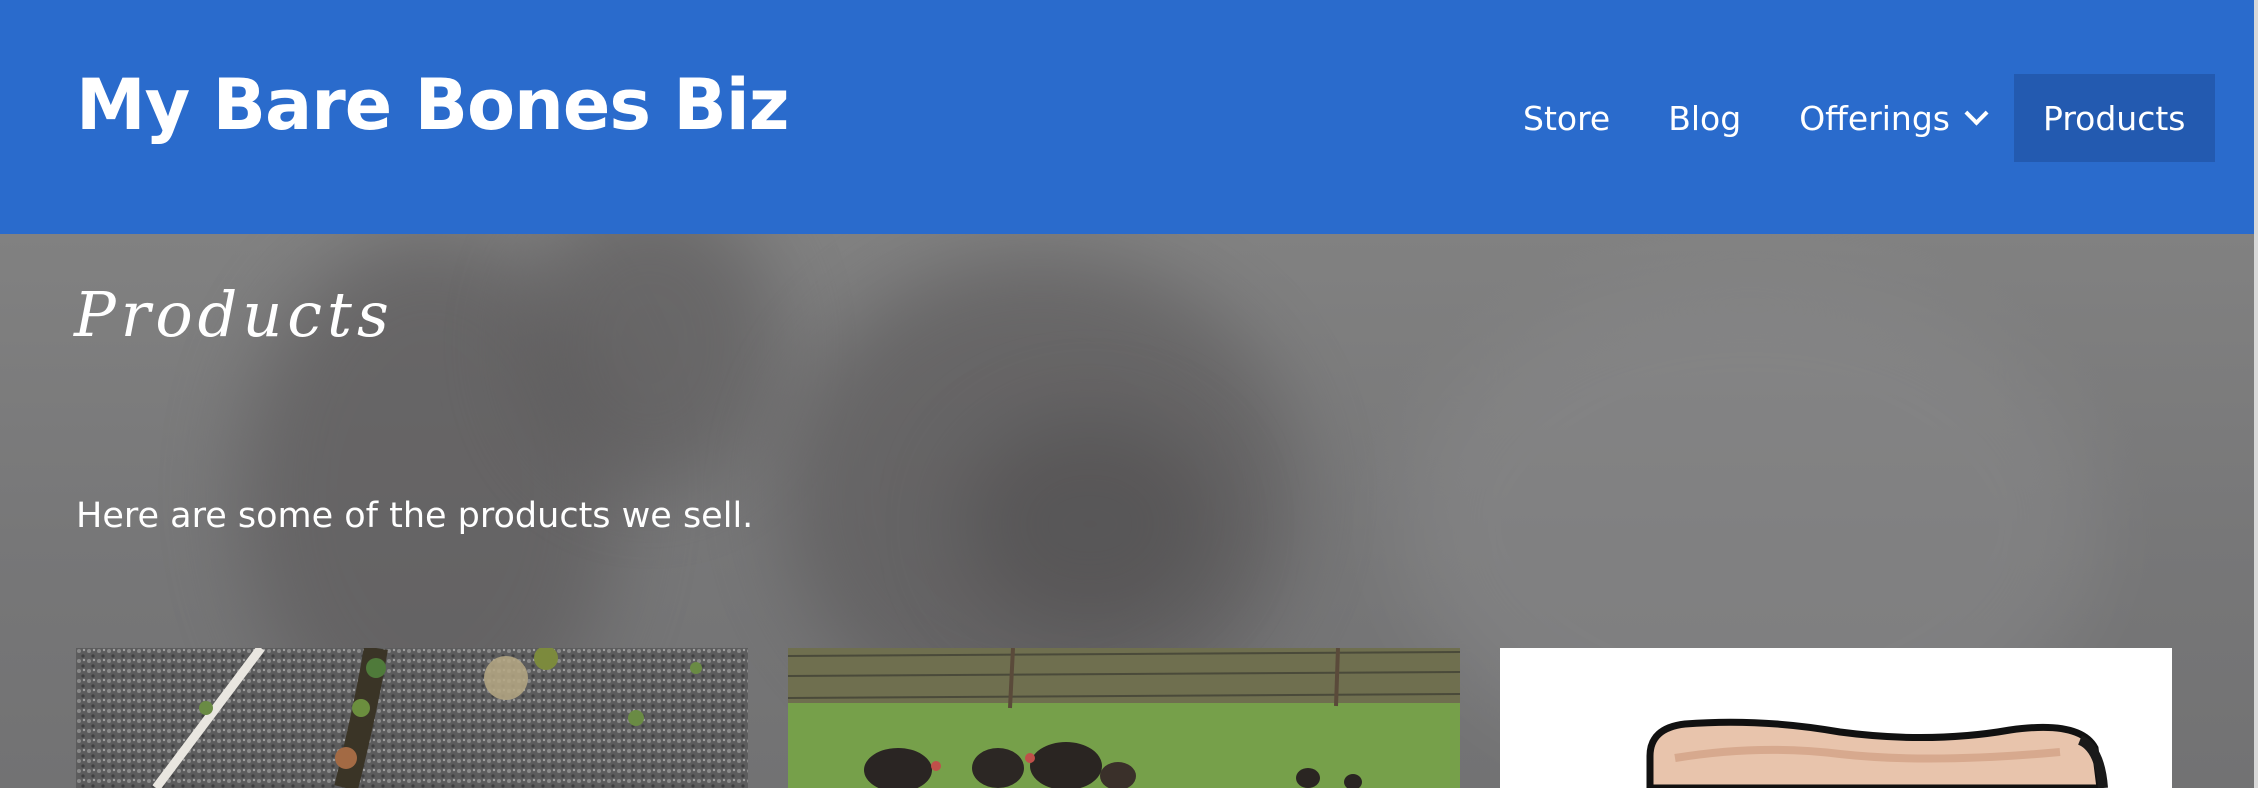 The width and height of the screenshot is (2258, 788). Describe the element at coordinates (415, 516) in the screenshot. I see `intro-text: Here are some of the products we sell.` at that location.